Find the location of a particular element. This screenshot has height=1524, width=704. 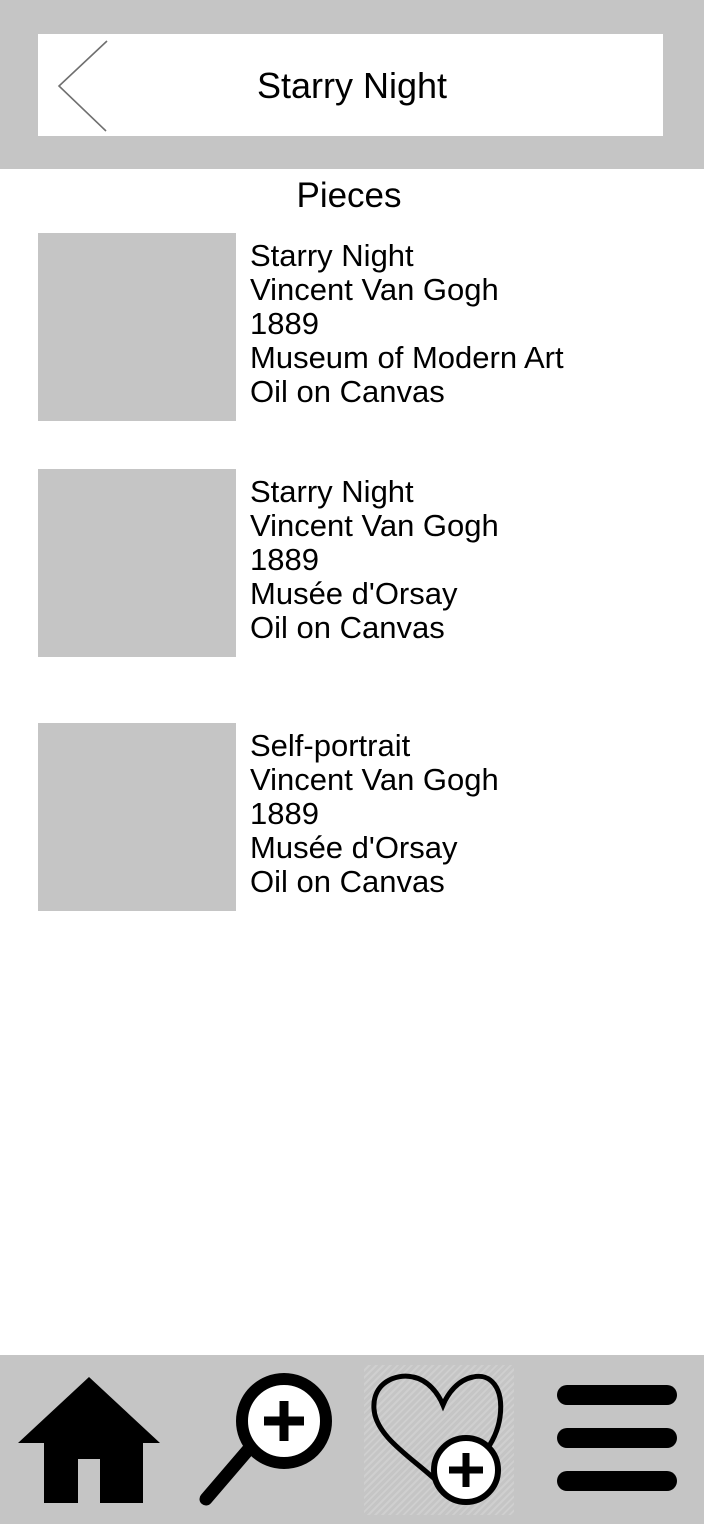

zoom-in-icon is located at coordinates (265, 1439).